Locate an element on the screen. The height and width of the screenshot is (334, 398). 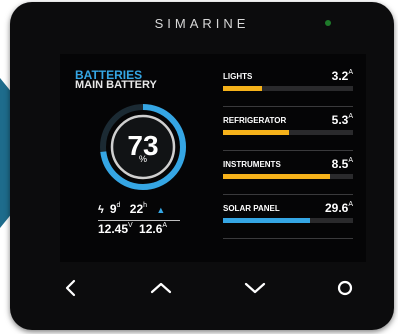
load-label: REFRIGERATOR is located at coordinates (255, 120).